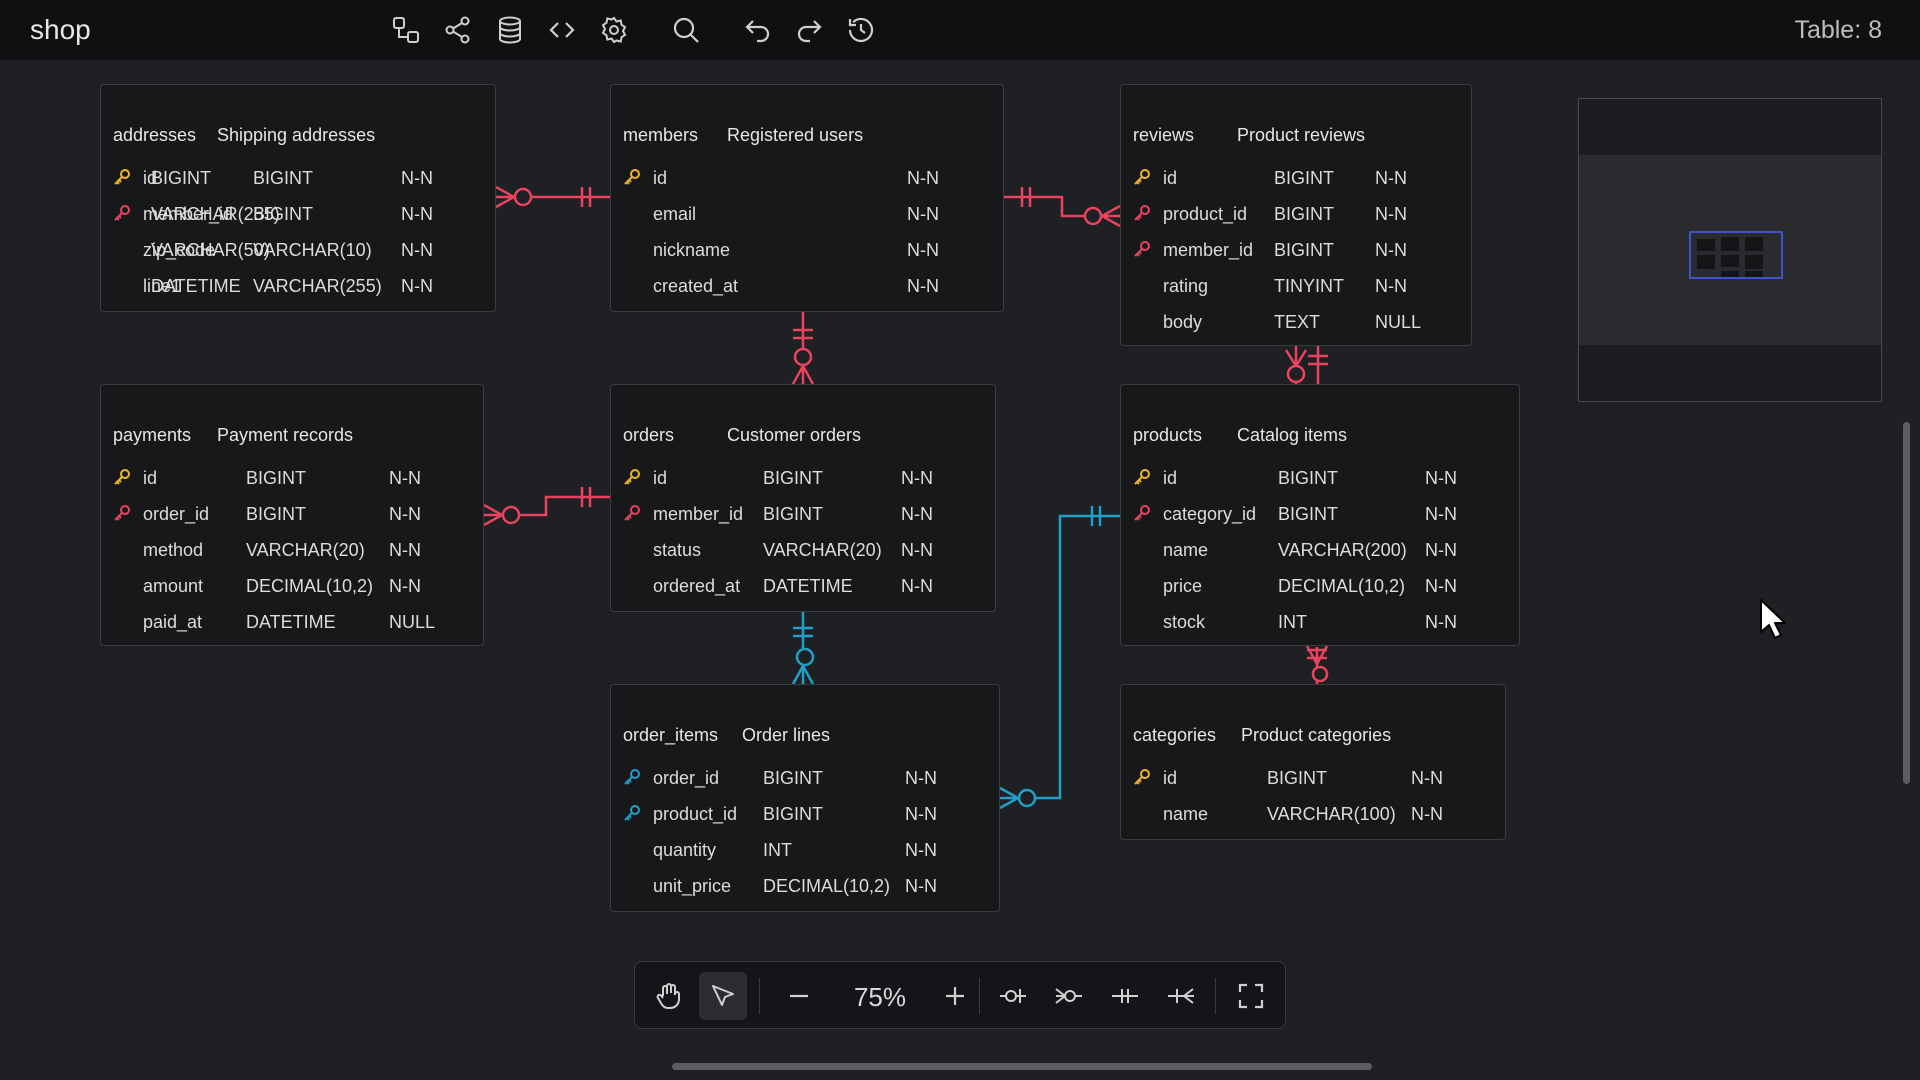 This screenshot has height=1080, width=1920. What do you see at coordinates (577, 251) in the screenshot?
I see `column-row: nickname VARCHAR(50) N-N` at bounding box center [577, 251].